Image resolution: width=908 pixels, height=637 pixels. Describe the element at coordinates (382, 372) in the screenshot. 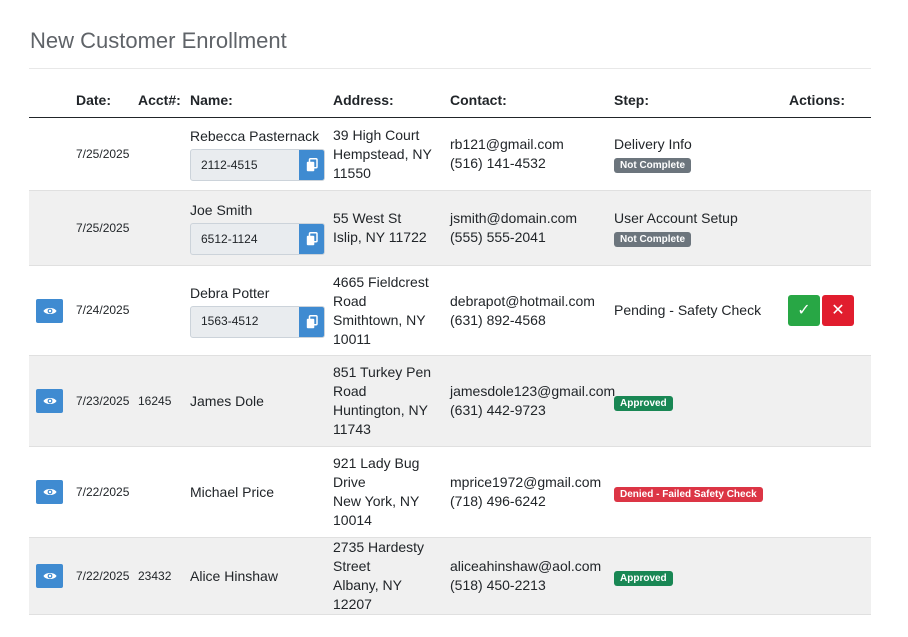

I see `address-line: 851 Turkey Pen` at that location.